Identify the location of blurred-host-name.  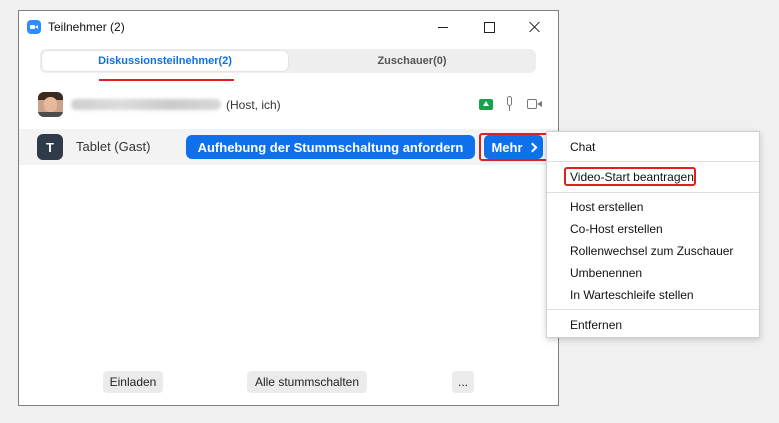
(146, 104).